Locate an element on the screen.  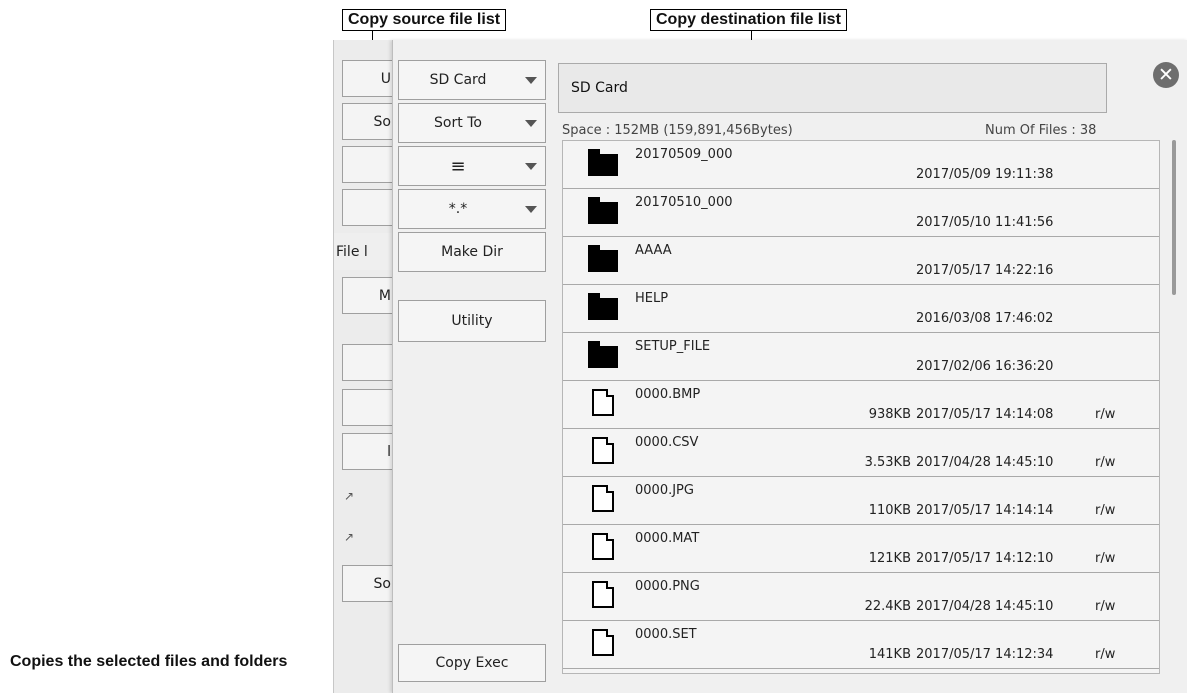
file-date: 2017/05/09 19:11:38 is located at coordinates (985, 174).